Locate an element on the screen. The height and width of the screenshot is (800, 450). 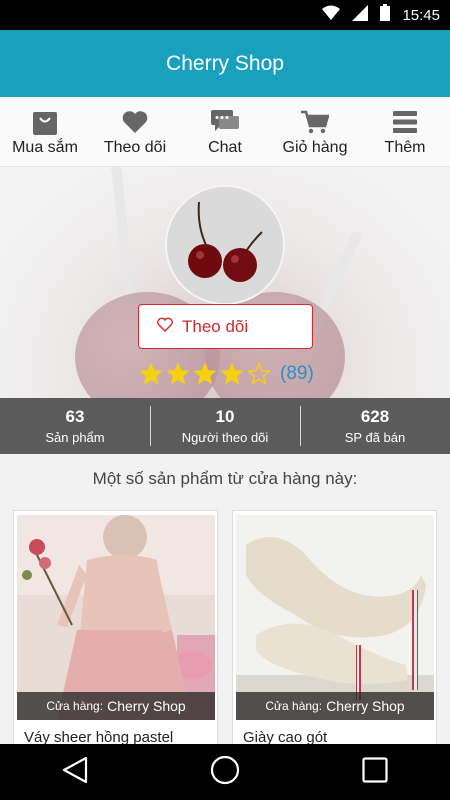
stat-followers: 10 Người theo dõi is located at coordinates (225, 426).